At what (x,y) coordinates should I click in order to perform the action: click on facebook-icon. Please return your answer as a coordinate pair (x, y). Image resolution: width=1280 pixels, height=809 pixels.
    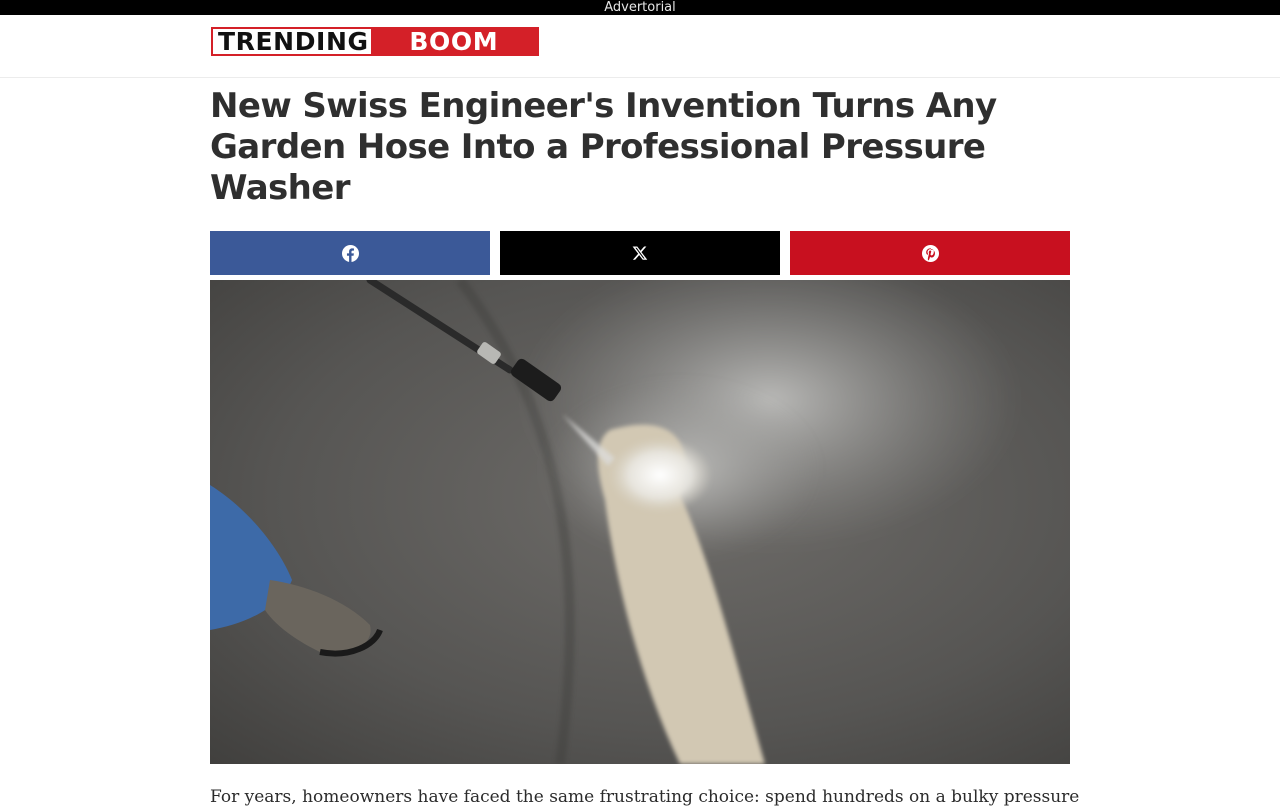
    Looking at the image, I should click on (350, 253).